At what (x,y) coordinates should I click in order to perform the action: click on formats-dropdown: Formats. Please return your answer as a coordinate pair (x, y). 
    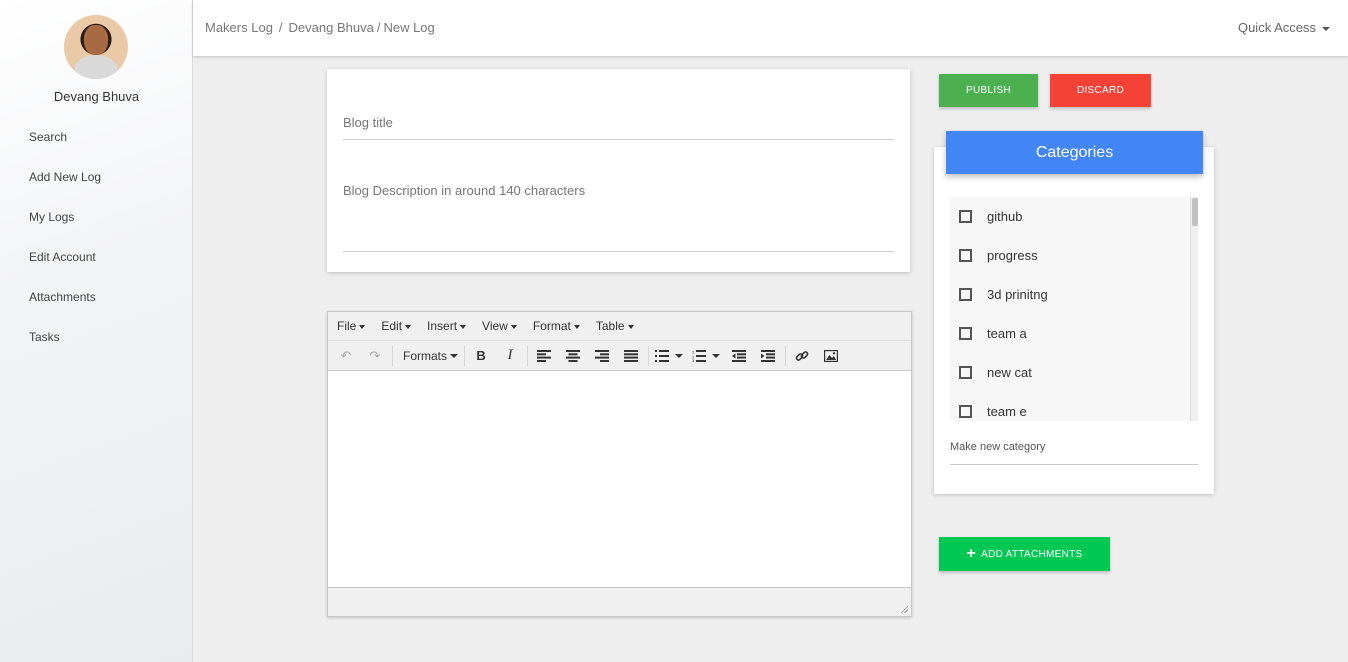
    Looking at the image, I should click on (430, 356).